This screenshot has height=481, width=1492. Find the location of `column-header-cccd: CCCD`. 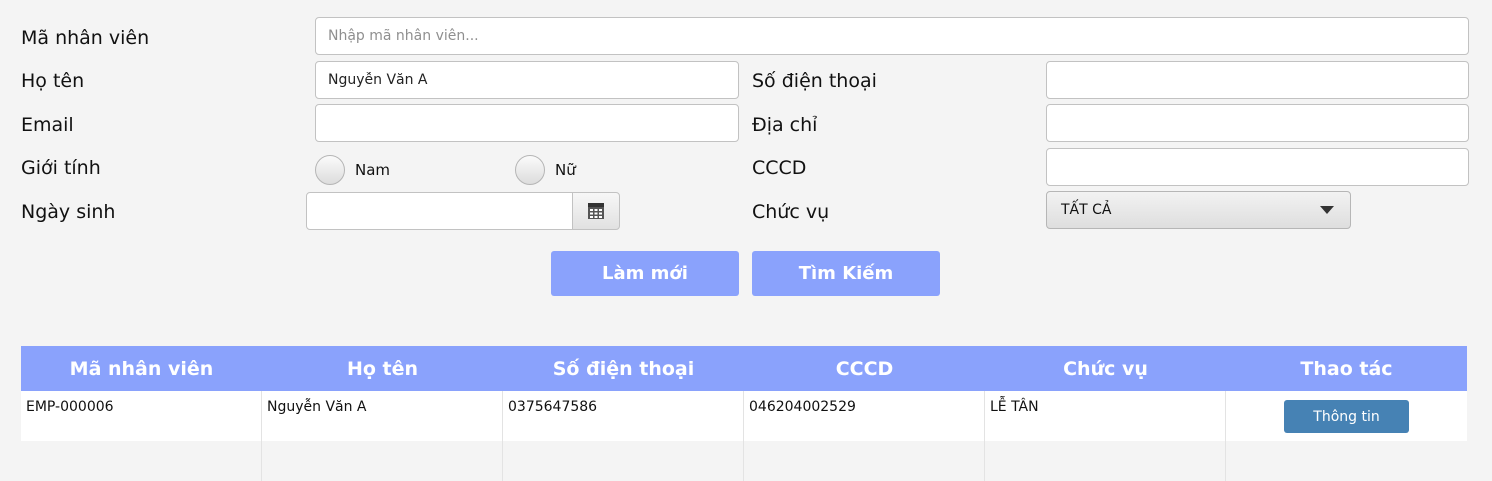

column-header-cccd: CCCD is located at coordinates (864, 368).